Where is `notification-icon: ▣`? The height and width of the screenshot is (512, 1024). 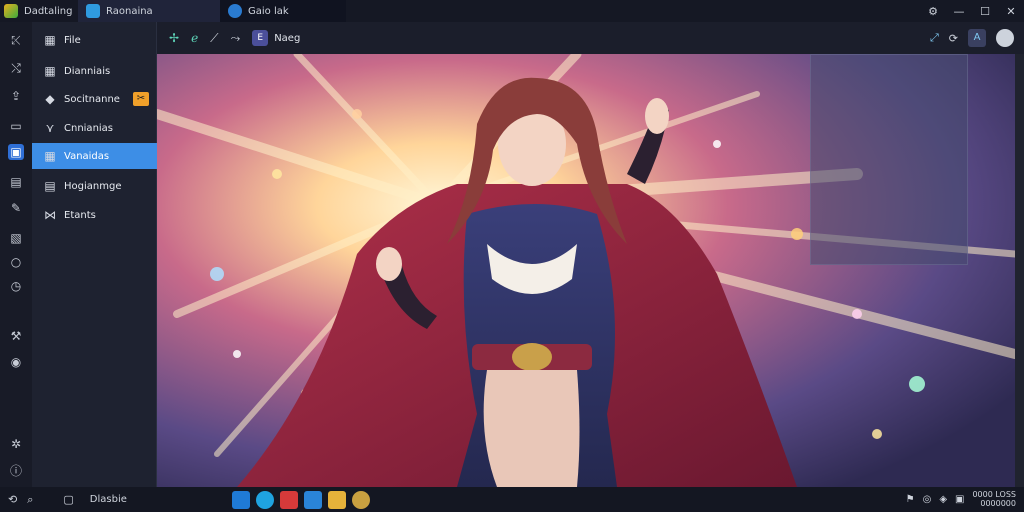 notification-icon: ▣ is located at coordinates (959, 499).